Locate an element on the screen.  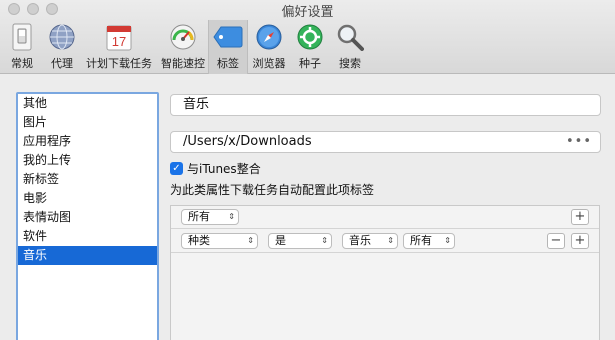
download-path-value: /Users/x/Downloads is located at coordinates (247, 141).